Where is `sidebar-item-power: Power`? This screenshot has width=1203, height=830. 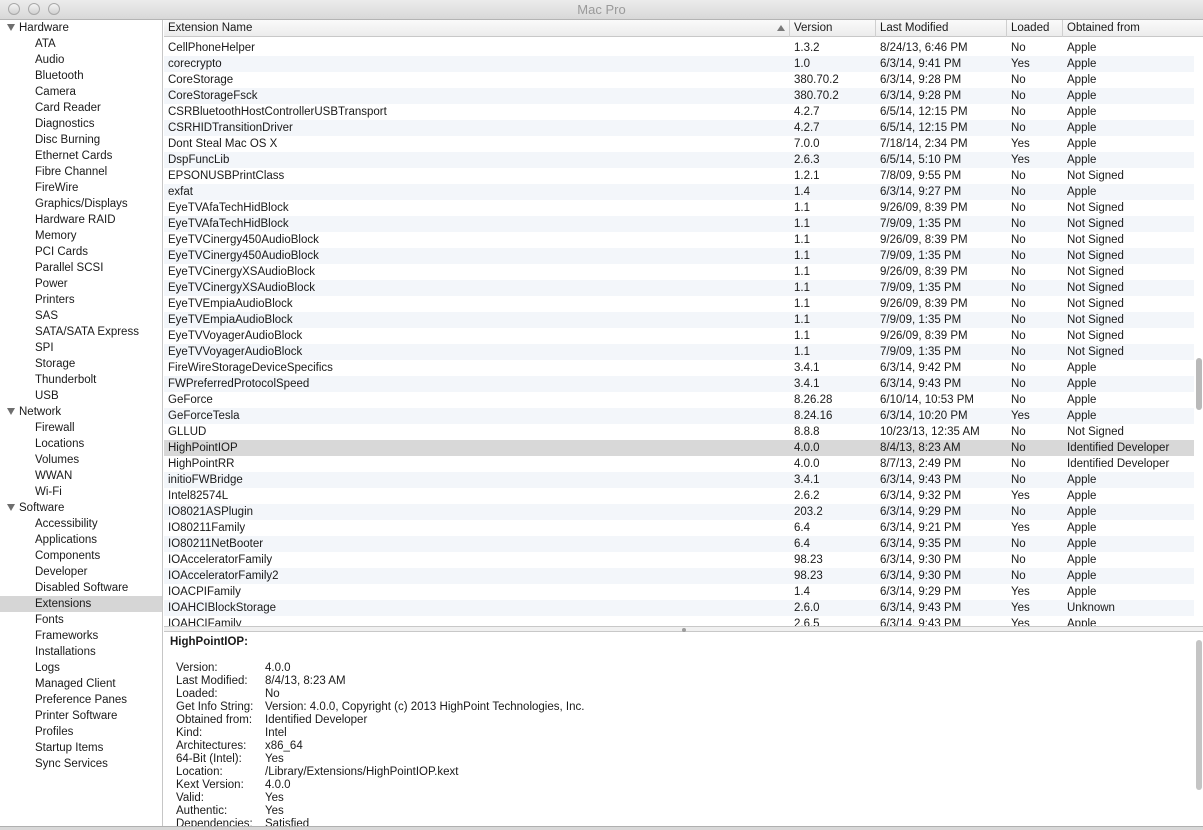
sidebar-item-power: Power is located at coordinates (81, 284).